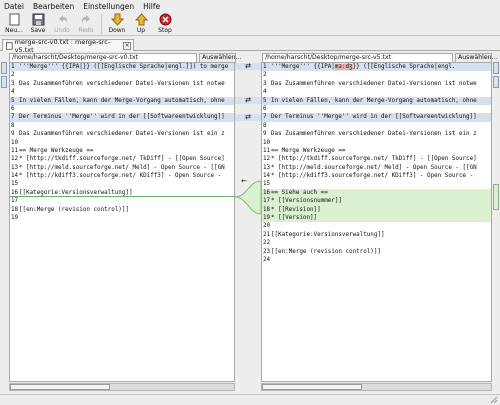 The width and height of the screenshot is (500, 405). What do you see at coordinates (376, 201) in the screenshot?
I see `text-line: 17 * [[Versionsnummer]]` at bounding box center [376, 201].